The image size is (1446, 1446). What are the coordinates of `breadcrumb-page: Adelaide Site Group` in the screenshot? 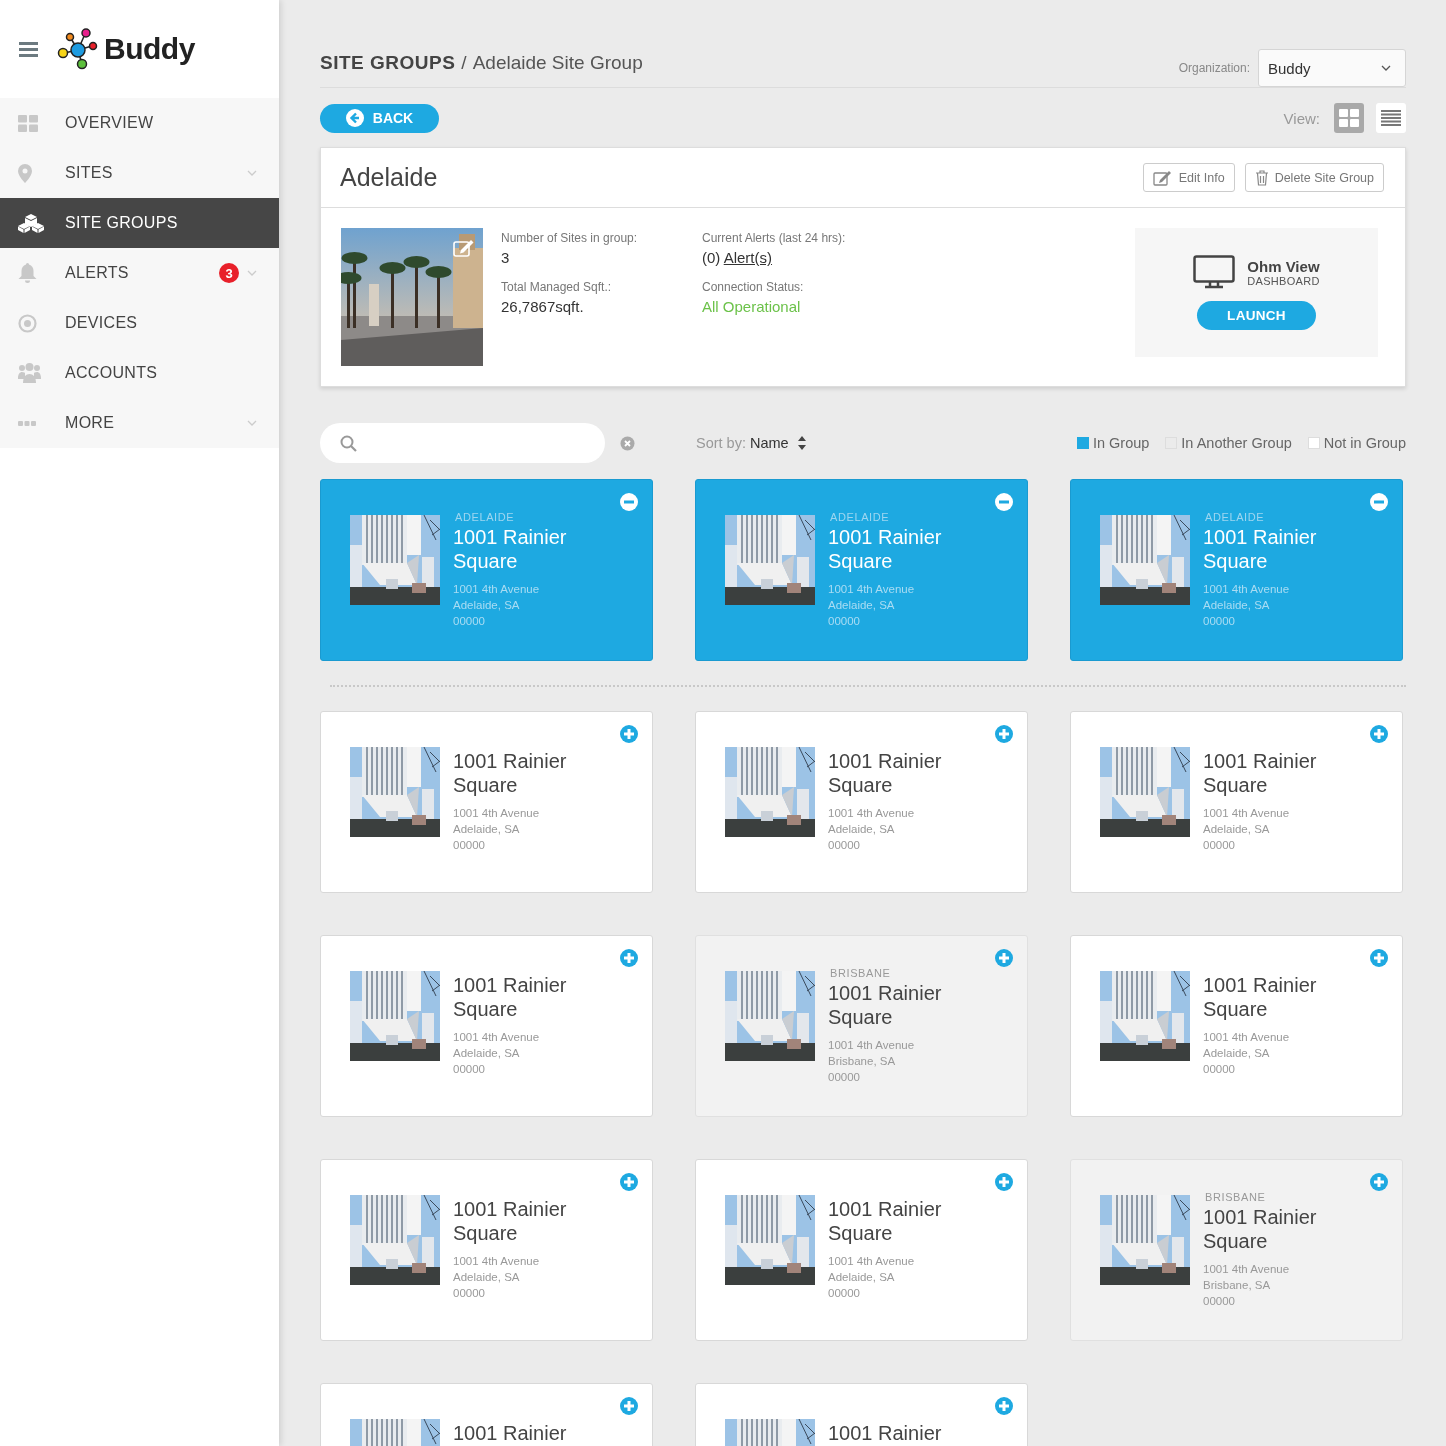 It's located at (557, 63).